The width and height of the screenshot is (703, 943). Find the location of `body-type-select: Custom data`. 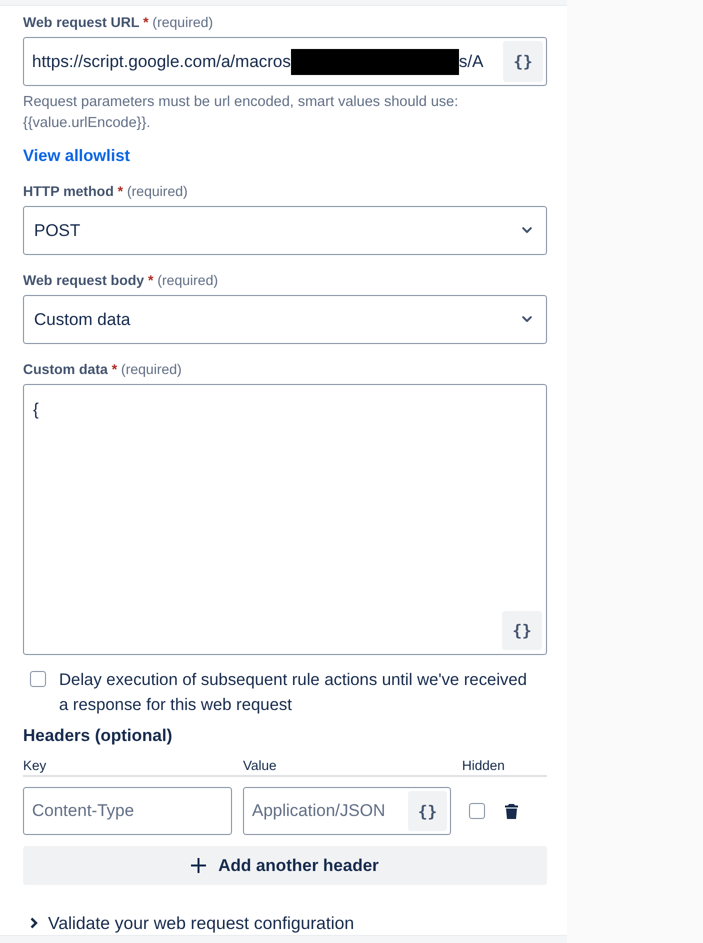

body-type-select: Custom data is located at coordinates (285, 319).